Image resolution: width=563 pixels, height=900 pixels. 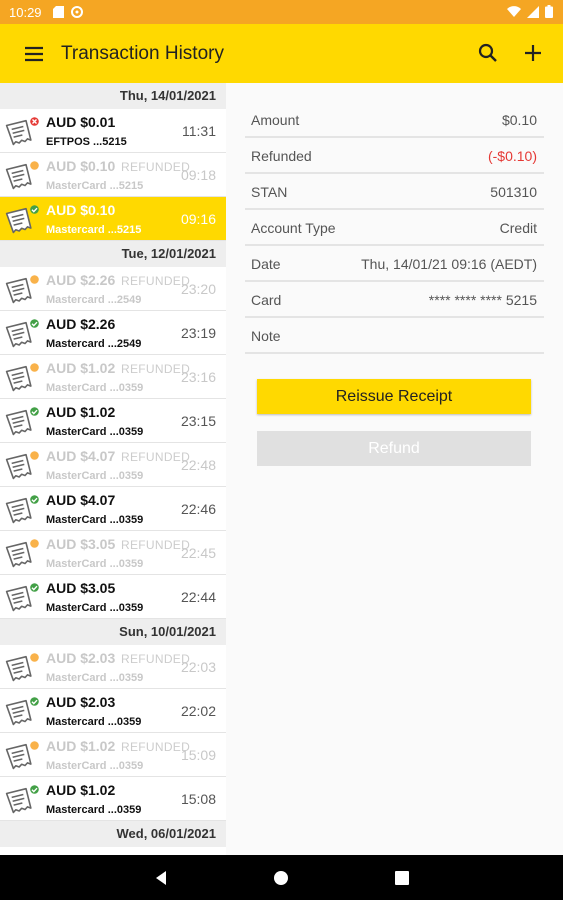 I want to click on transaction-time: 11:31, so click(x=199, y=131).